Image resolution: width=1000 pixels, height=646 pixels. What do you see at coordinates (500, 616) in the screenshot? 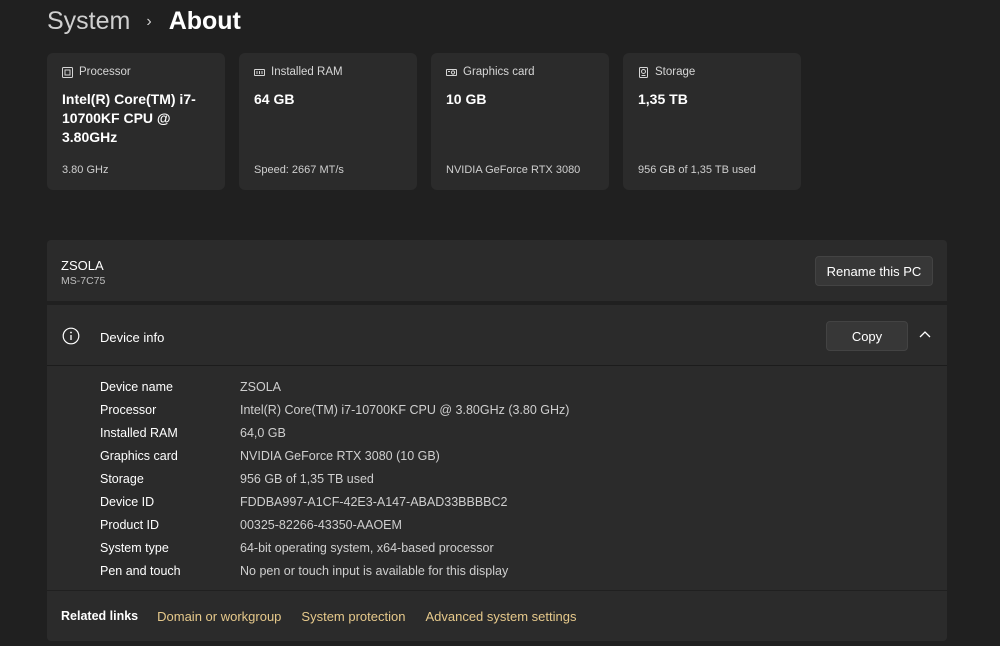
I see `link-advanced-system-settings: Advanced system settings` at bounding box center [500, 616].